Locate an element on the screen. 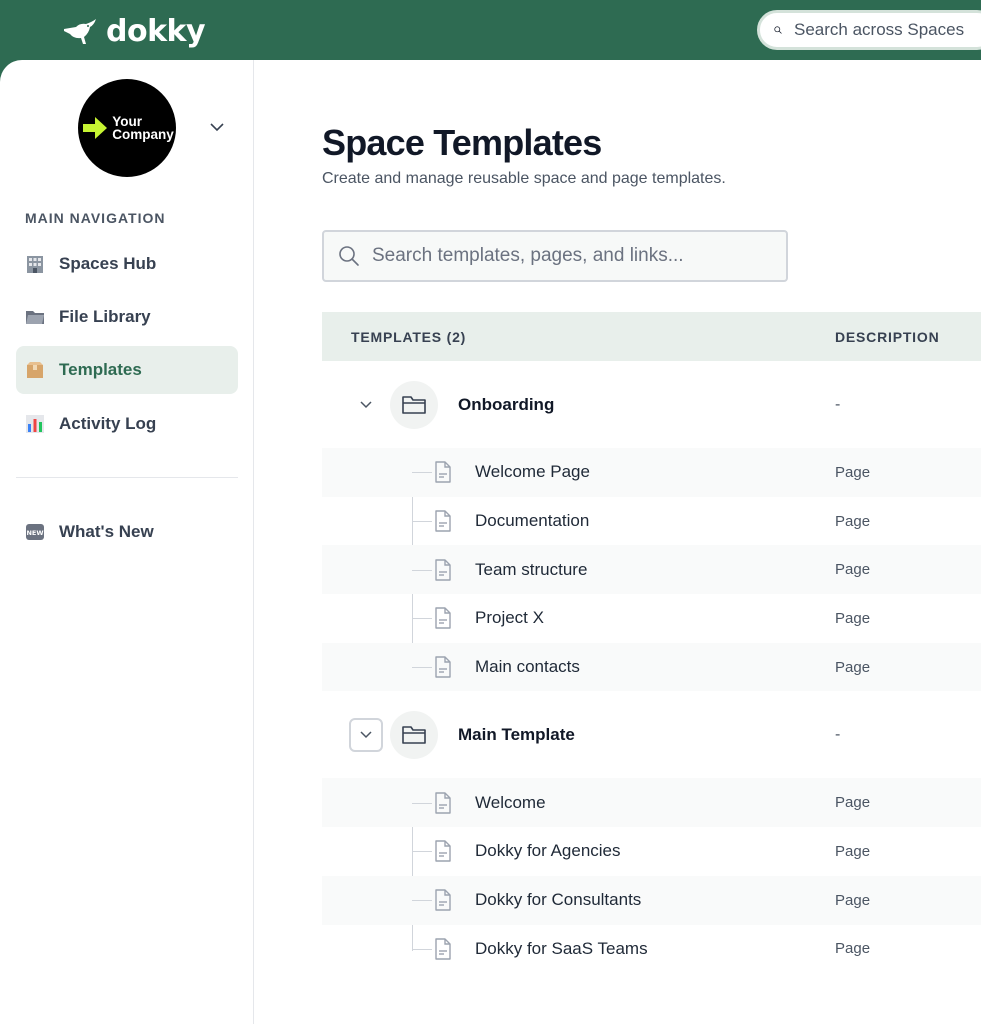  sidebar-item-whats-new: NEW What's New is located at coordinates (127, 532).